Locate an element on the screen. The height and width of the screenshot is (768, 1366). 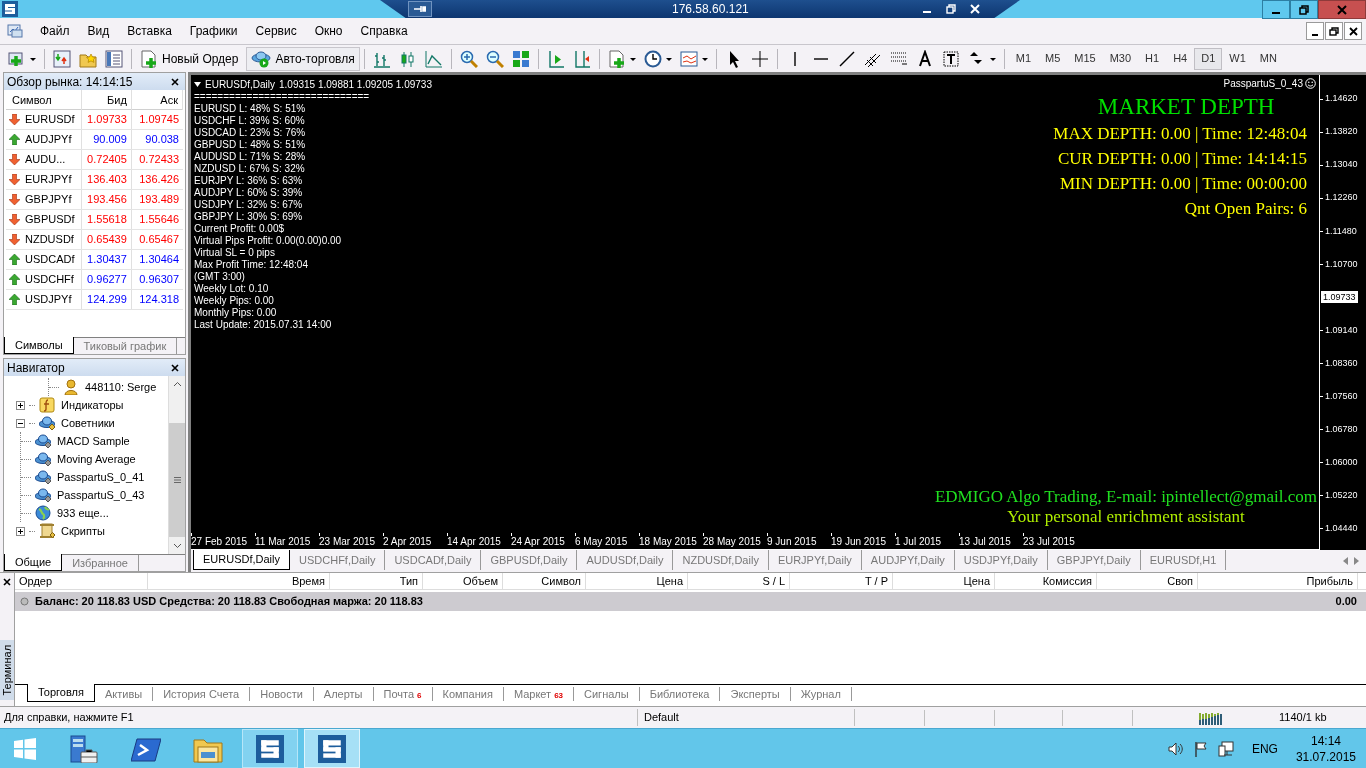
candlestick-icon is located at coordinates (407, 58).